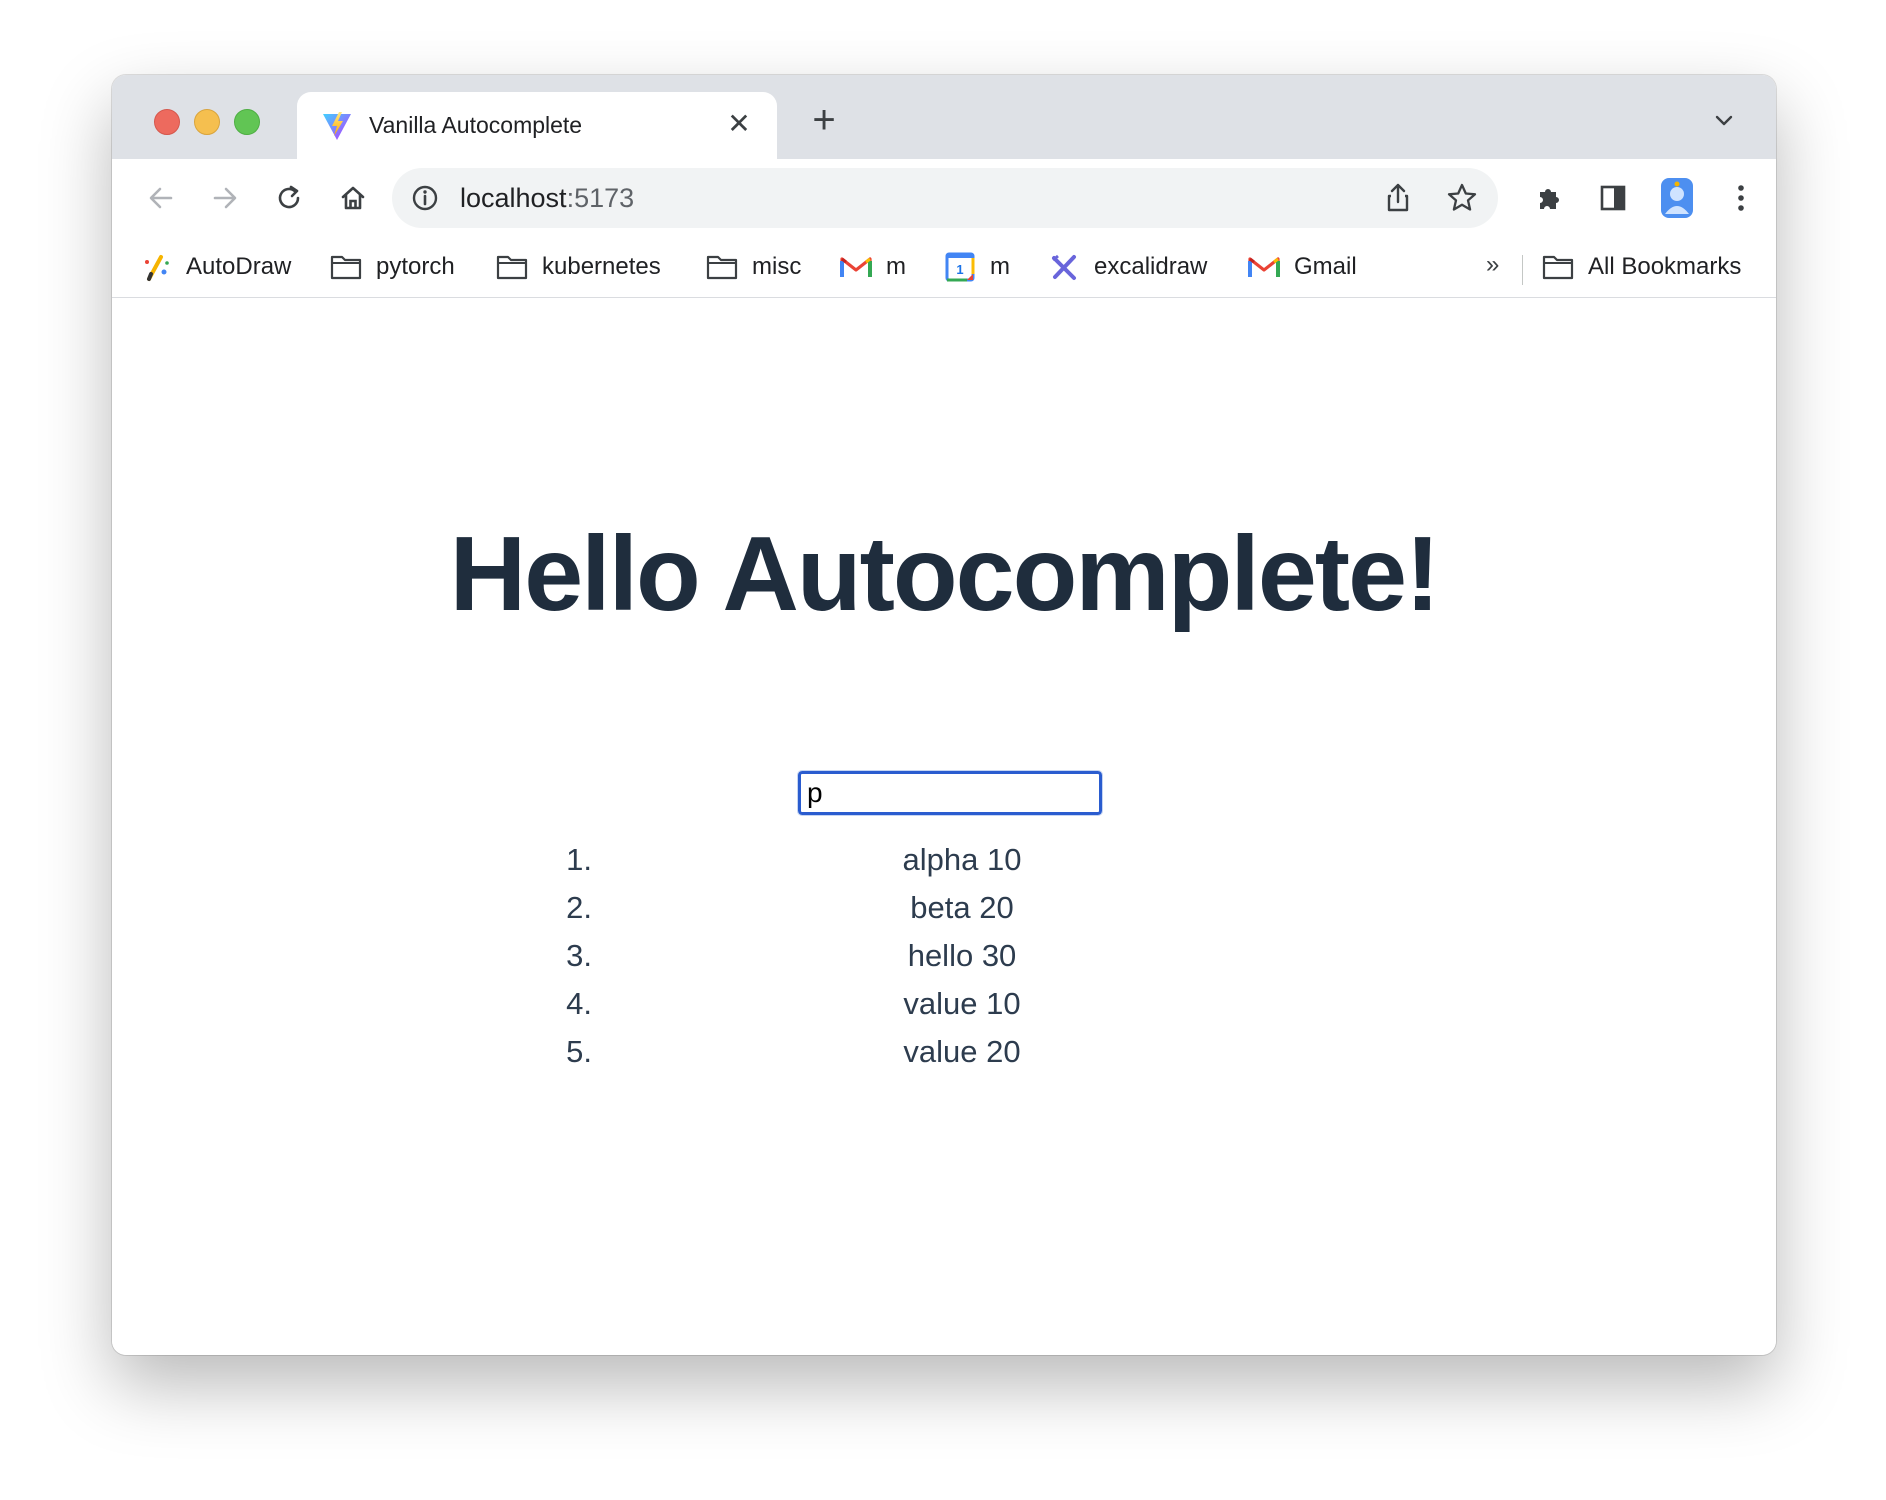 Image resolution: width=1886 pixels, height=1500 pixels. What do you see at coordinates (739, 124) in the screenshot?
I see `tab-close-icon: ✕` at bounding box center [739, 124].